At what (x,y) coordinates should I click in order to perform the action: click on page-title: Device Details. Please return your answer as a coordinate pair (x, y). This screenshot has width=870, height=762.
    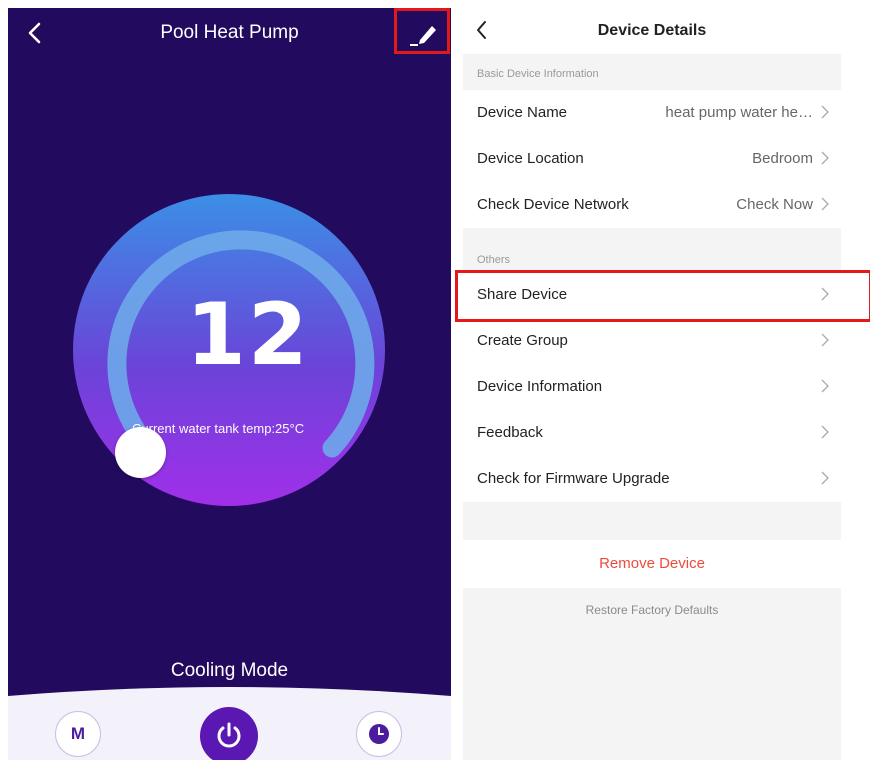
    Looking at the image, I should click on (652, 30).